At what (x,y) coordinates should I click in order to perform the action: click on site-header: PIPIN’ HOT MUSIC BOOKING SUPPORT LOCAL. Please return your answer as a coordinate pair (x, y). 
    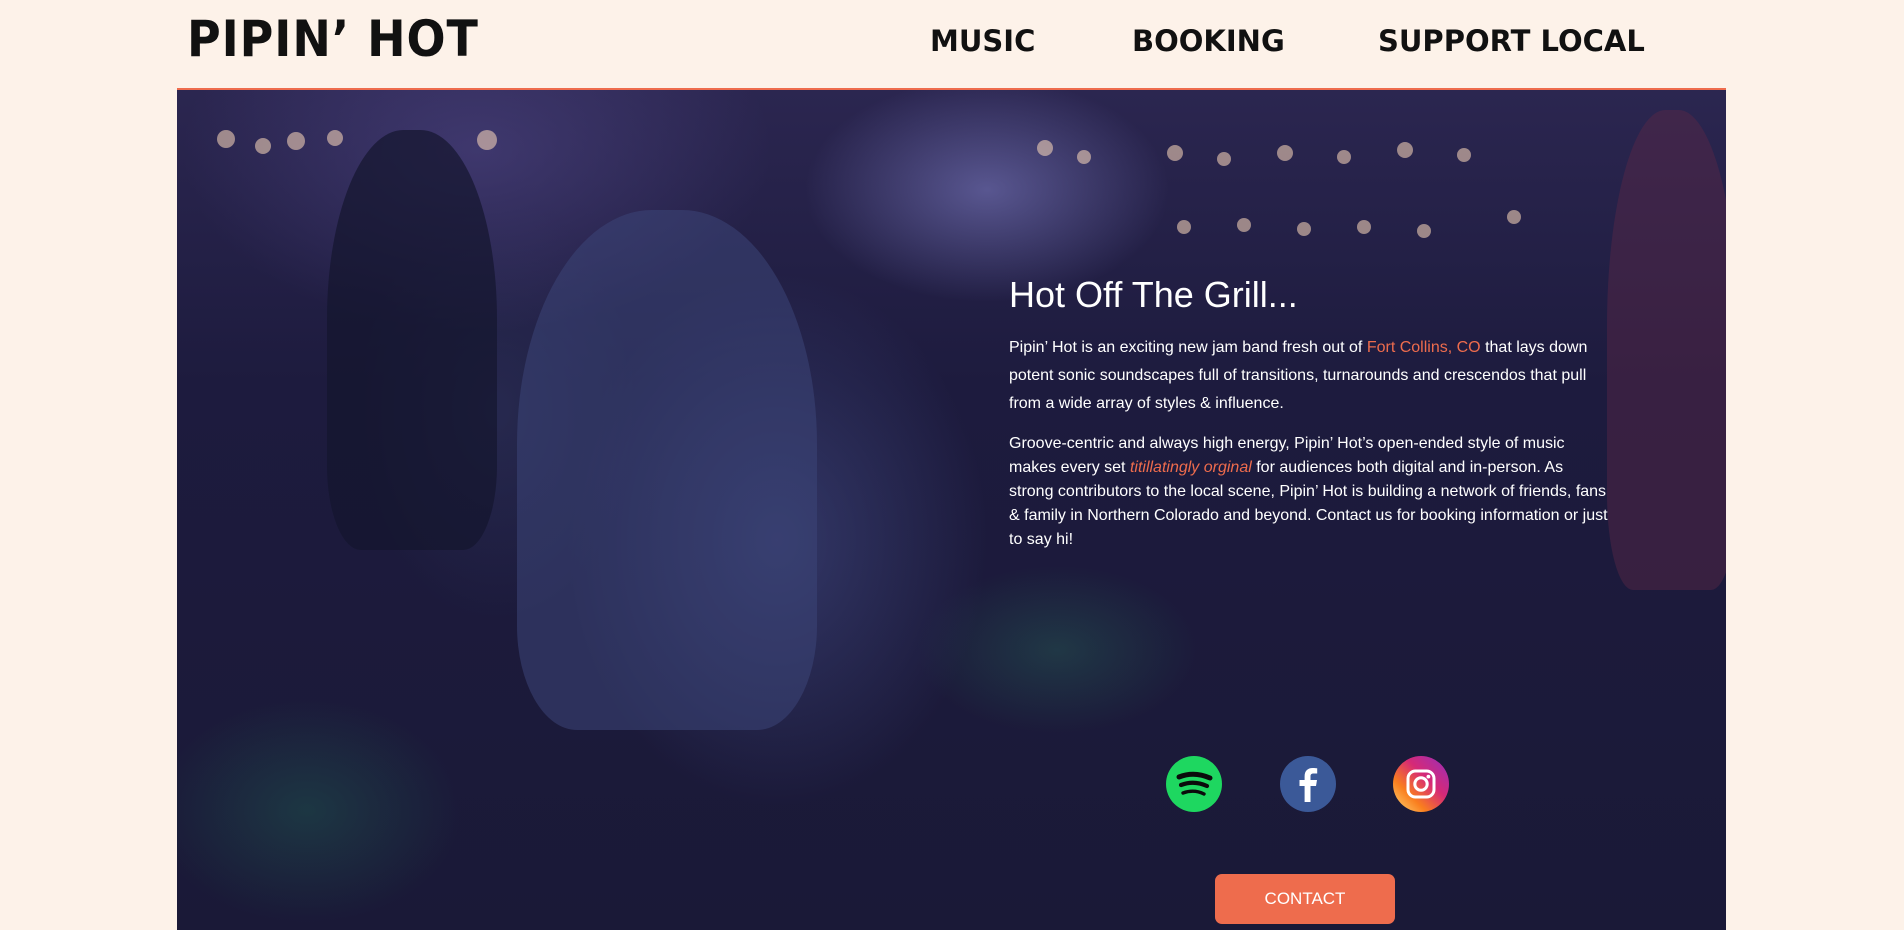
    Looking at the image, I should click on (952, 45).